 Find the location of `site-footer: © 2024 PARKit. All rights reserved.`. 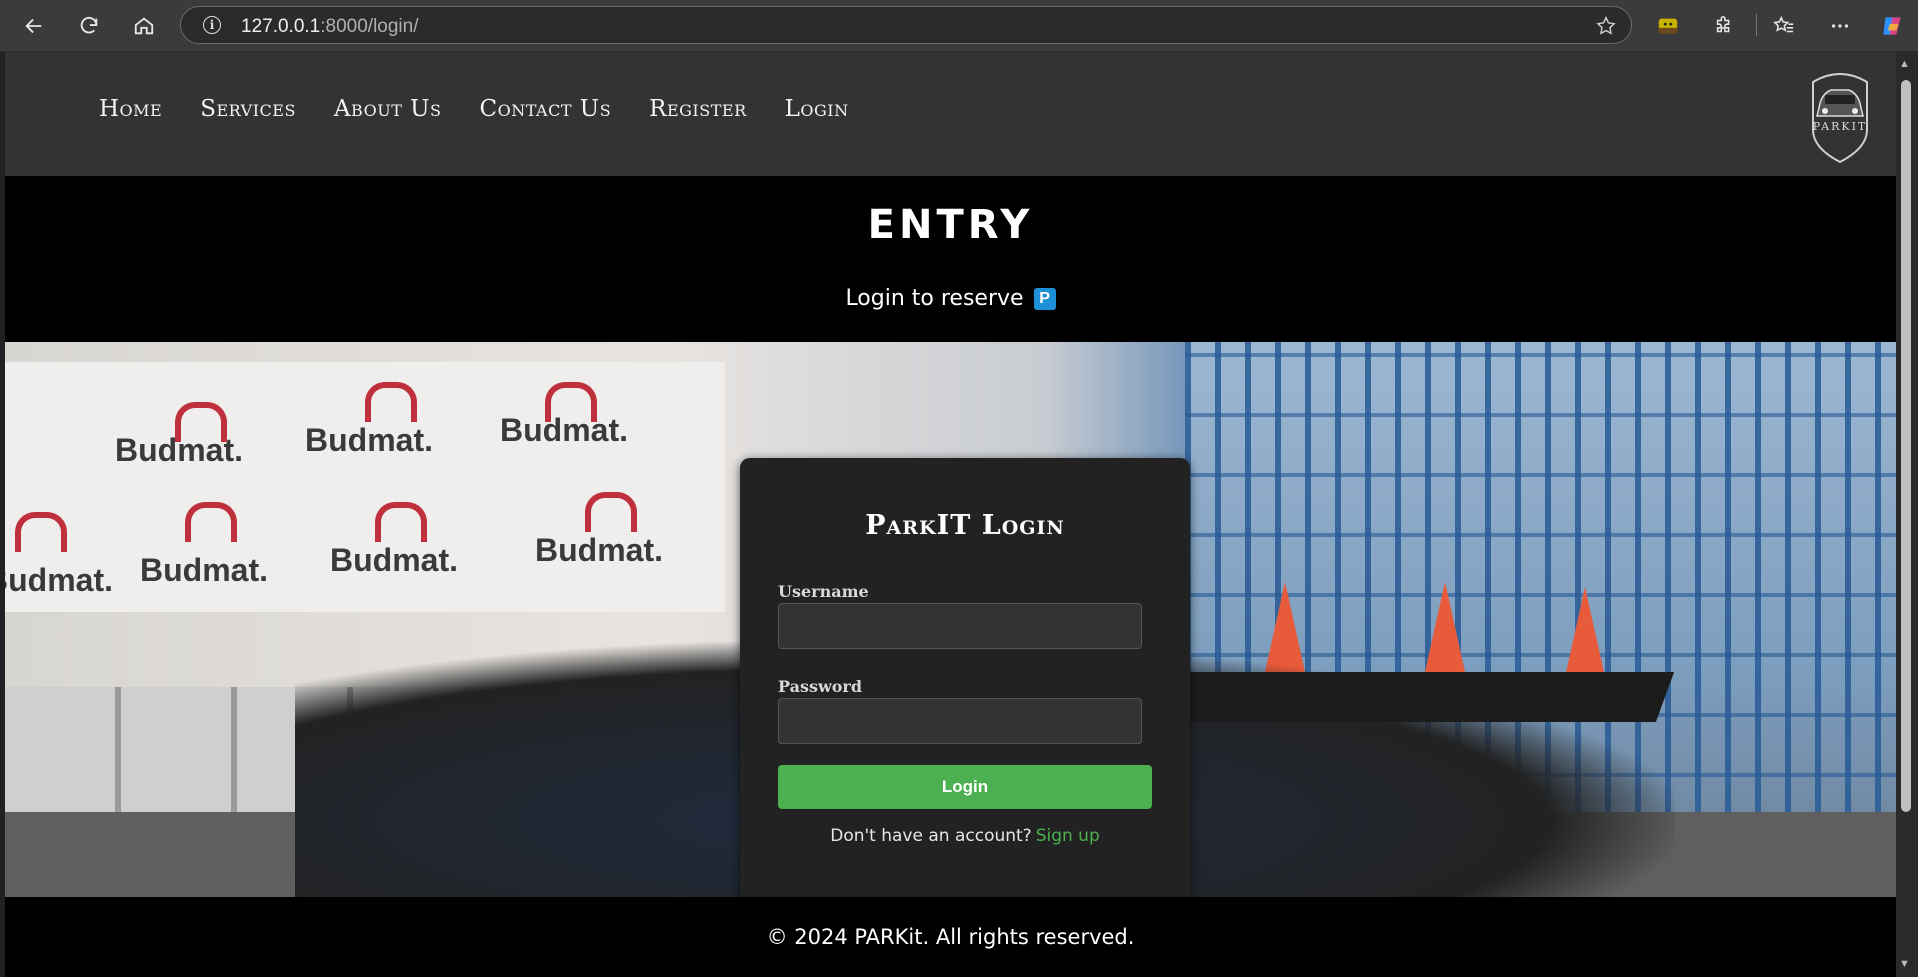

site-footer: © 2024 PARKit. All rights reserved. is located at coordinates (950, 937).